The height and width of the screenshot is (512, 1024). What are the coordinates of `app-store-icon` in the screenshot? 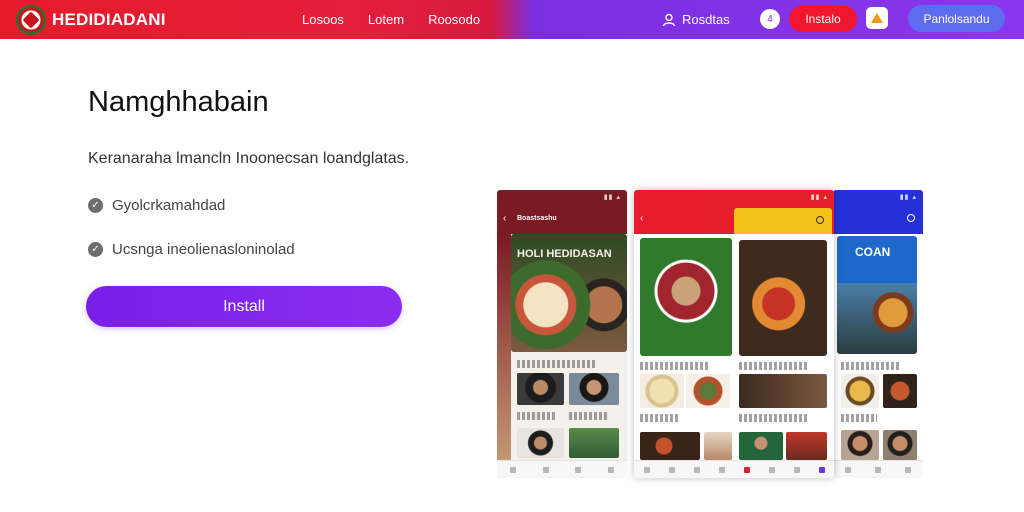 It's located at (877, 18).